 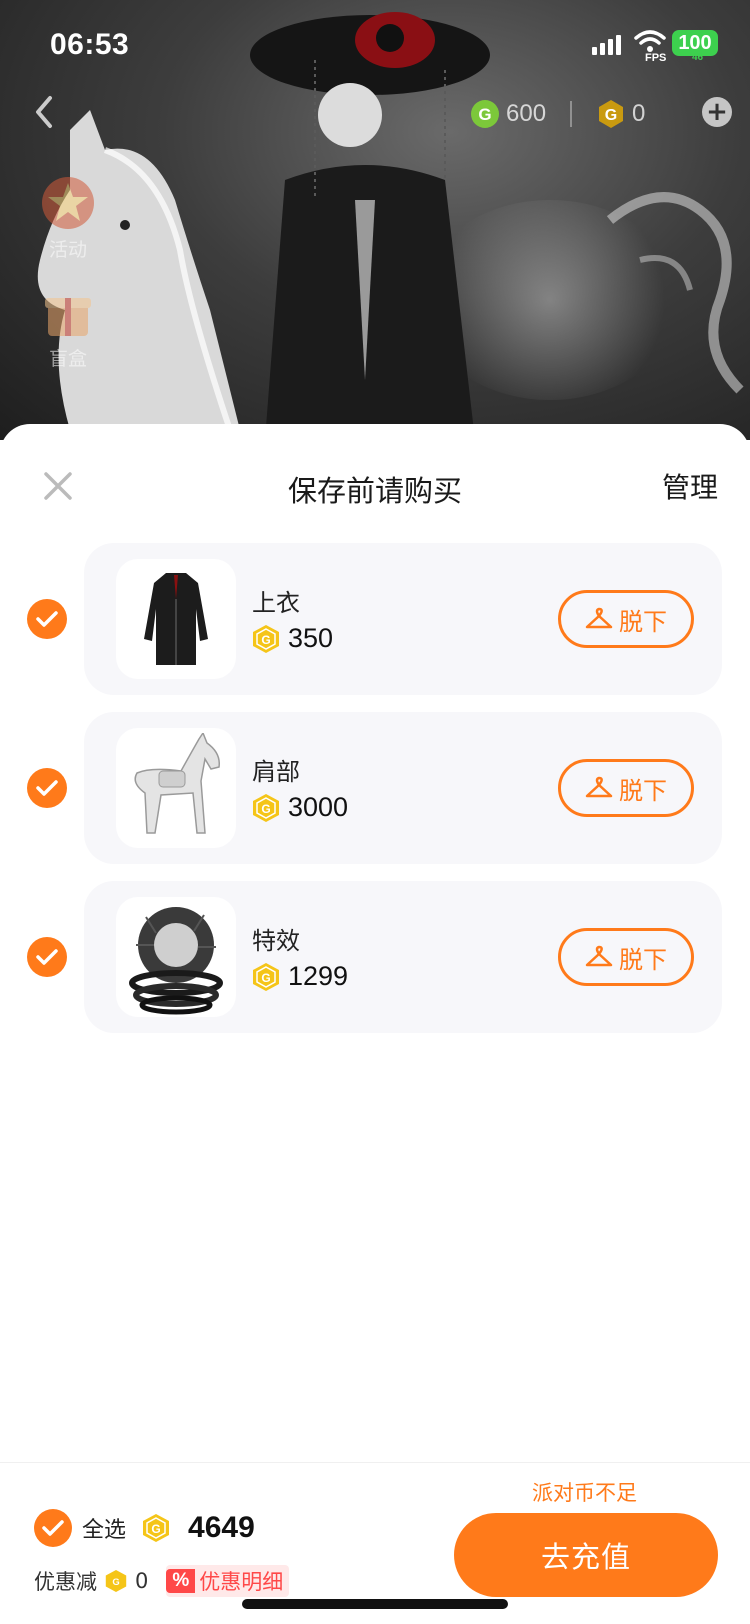 I want to click on item-name: 上衣, so click(x=276, y=603).